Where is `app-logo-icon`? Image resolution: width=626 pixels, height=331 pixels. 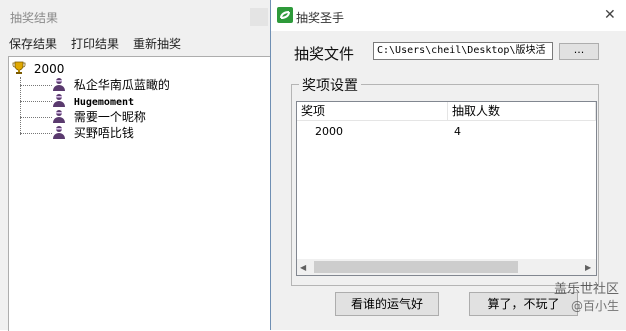 app-logo-icon is located at coordinates (285, 15).